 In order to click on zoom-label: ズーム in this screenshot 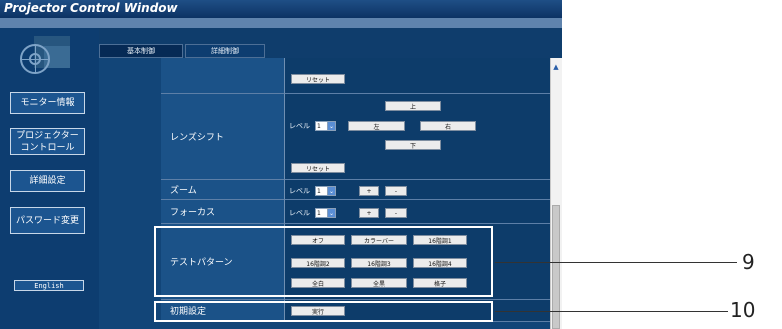, I will do `click(222, 190)`.